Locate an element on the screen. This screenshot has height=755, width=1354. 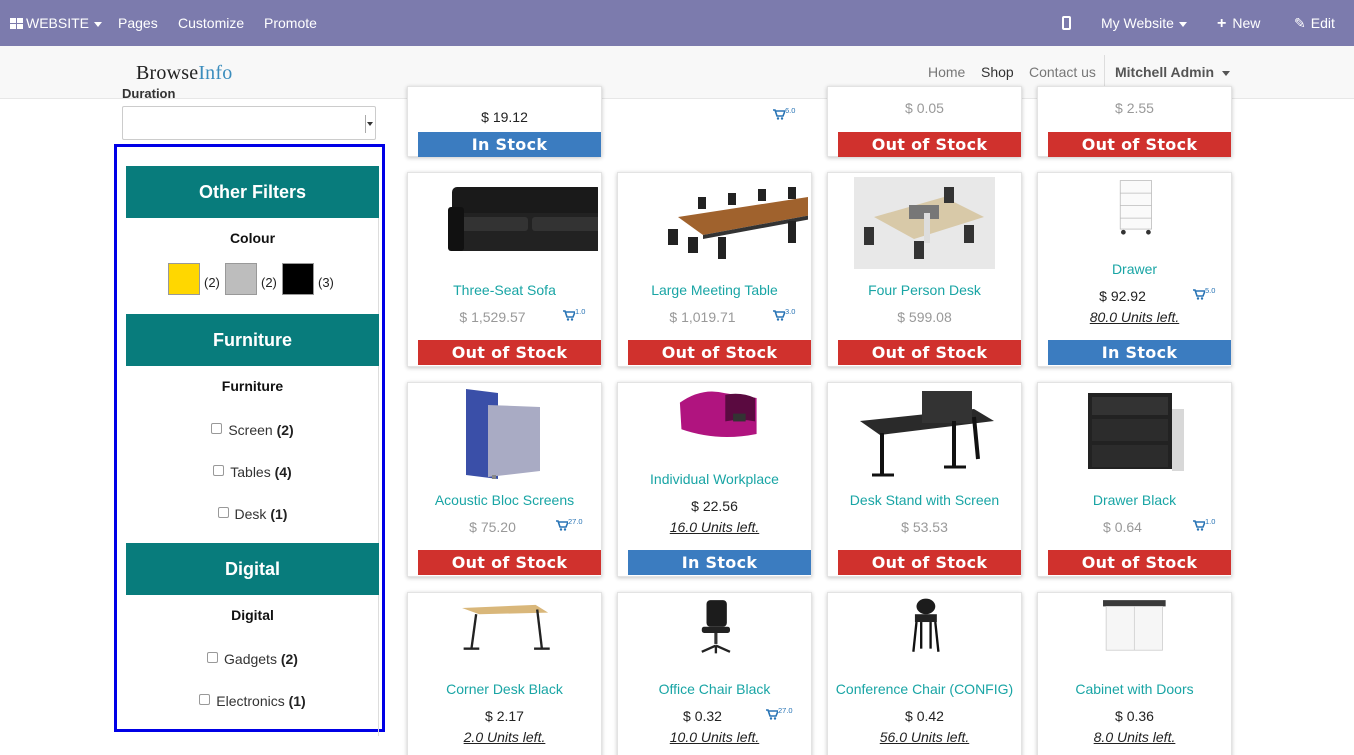
cart-qty: 27.0 is located at coordinates (785, 710).